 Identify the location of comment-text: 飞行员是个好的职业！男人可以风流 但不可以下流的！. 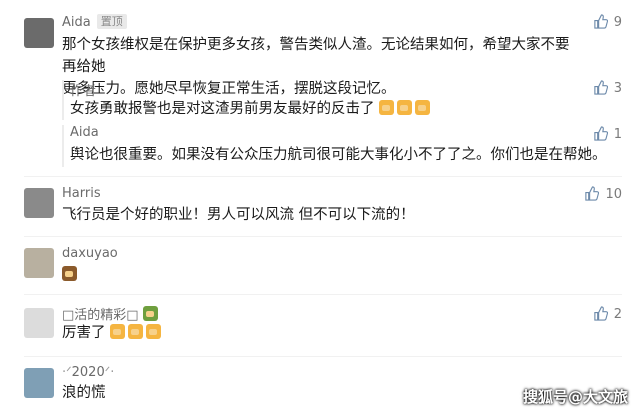
(238, 215).